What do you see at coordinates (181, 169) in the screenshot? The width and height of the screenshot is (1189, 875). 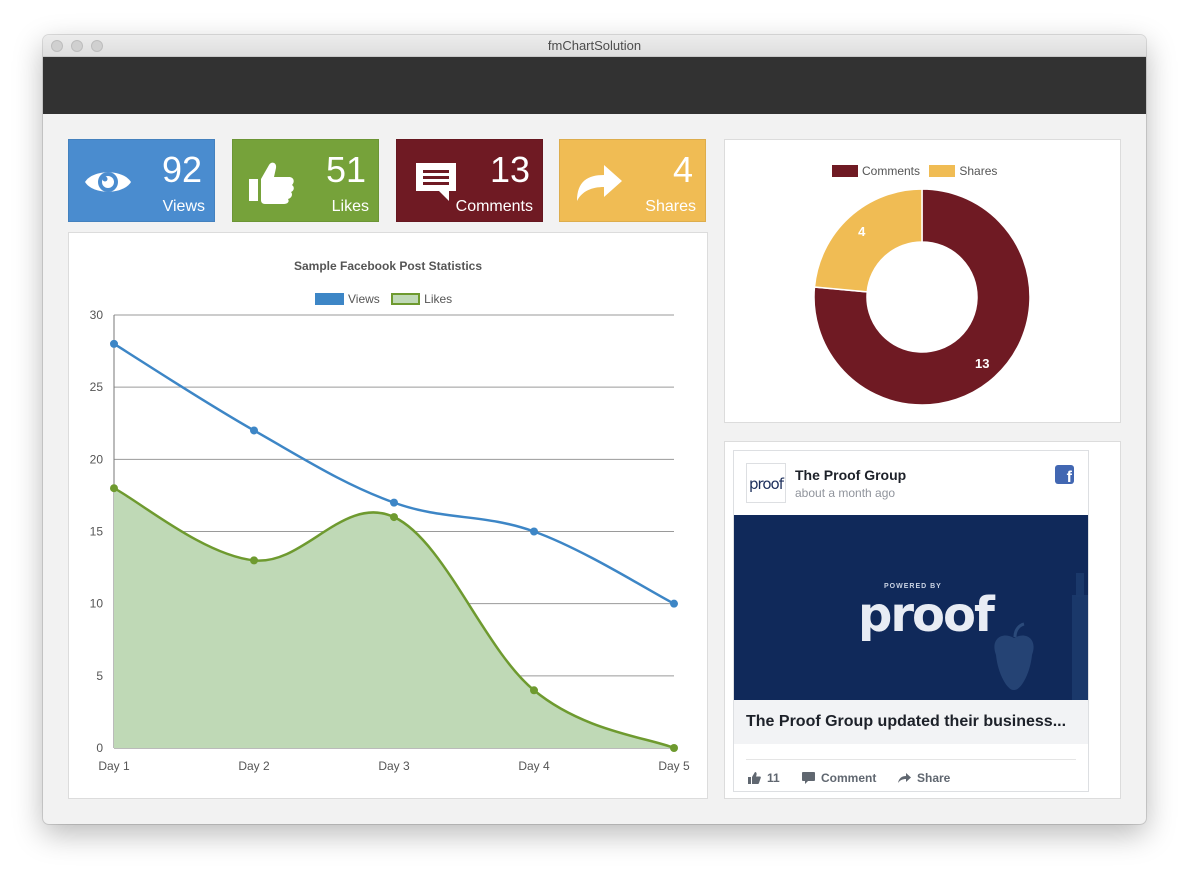 I see `views-count: 92` at bounding box center [181, 169].